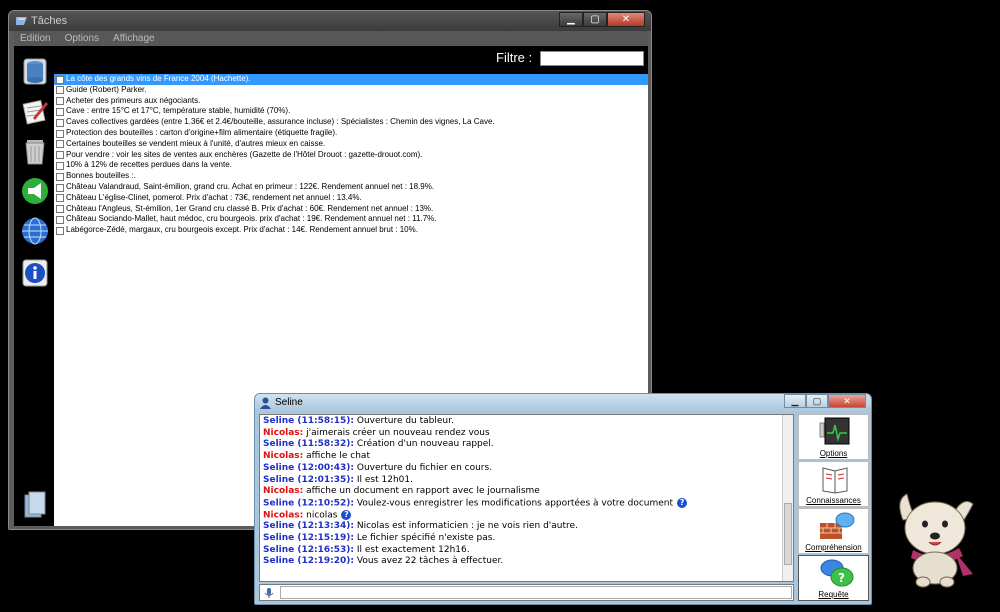 This screenshot has height=612, width=1000. I want to click on question-bubbles-icon: ?, so click(837, 573).